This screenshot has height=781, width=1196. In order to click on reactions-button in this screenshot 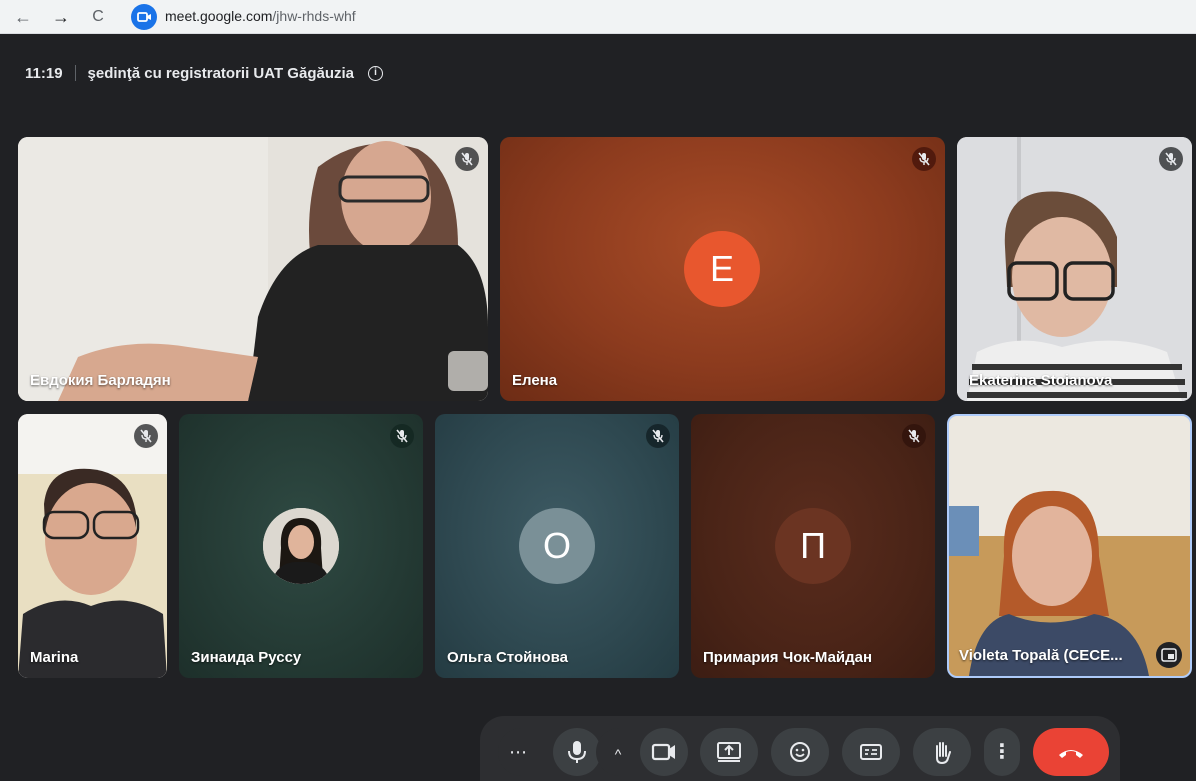, I will do `click(800, 752)`.